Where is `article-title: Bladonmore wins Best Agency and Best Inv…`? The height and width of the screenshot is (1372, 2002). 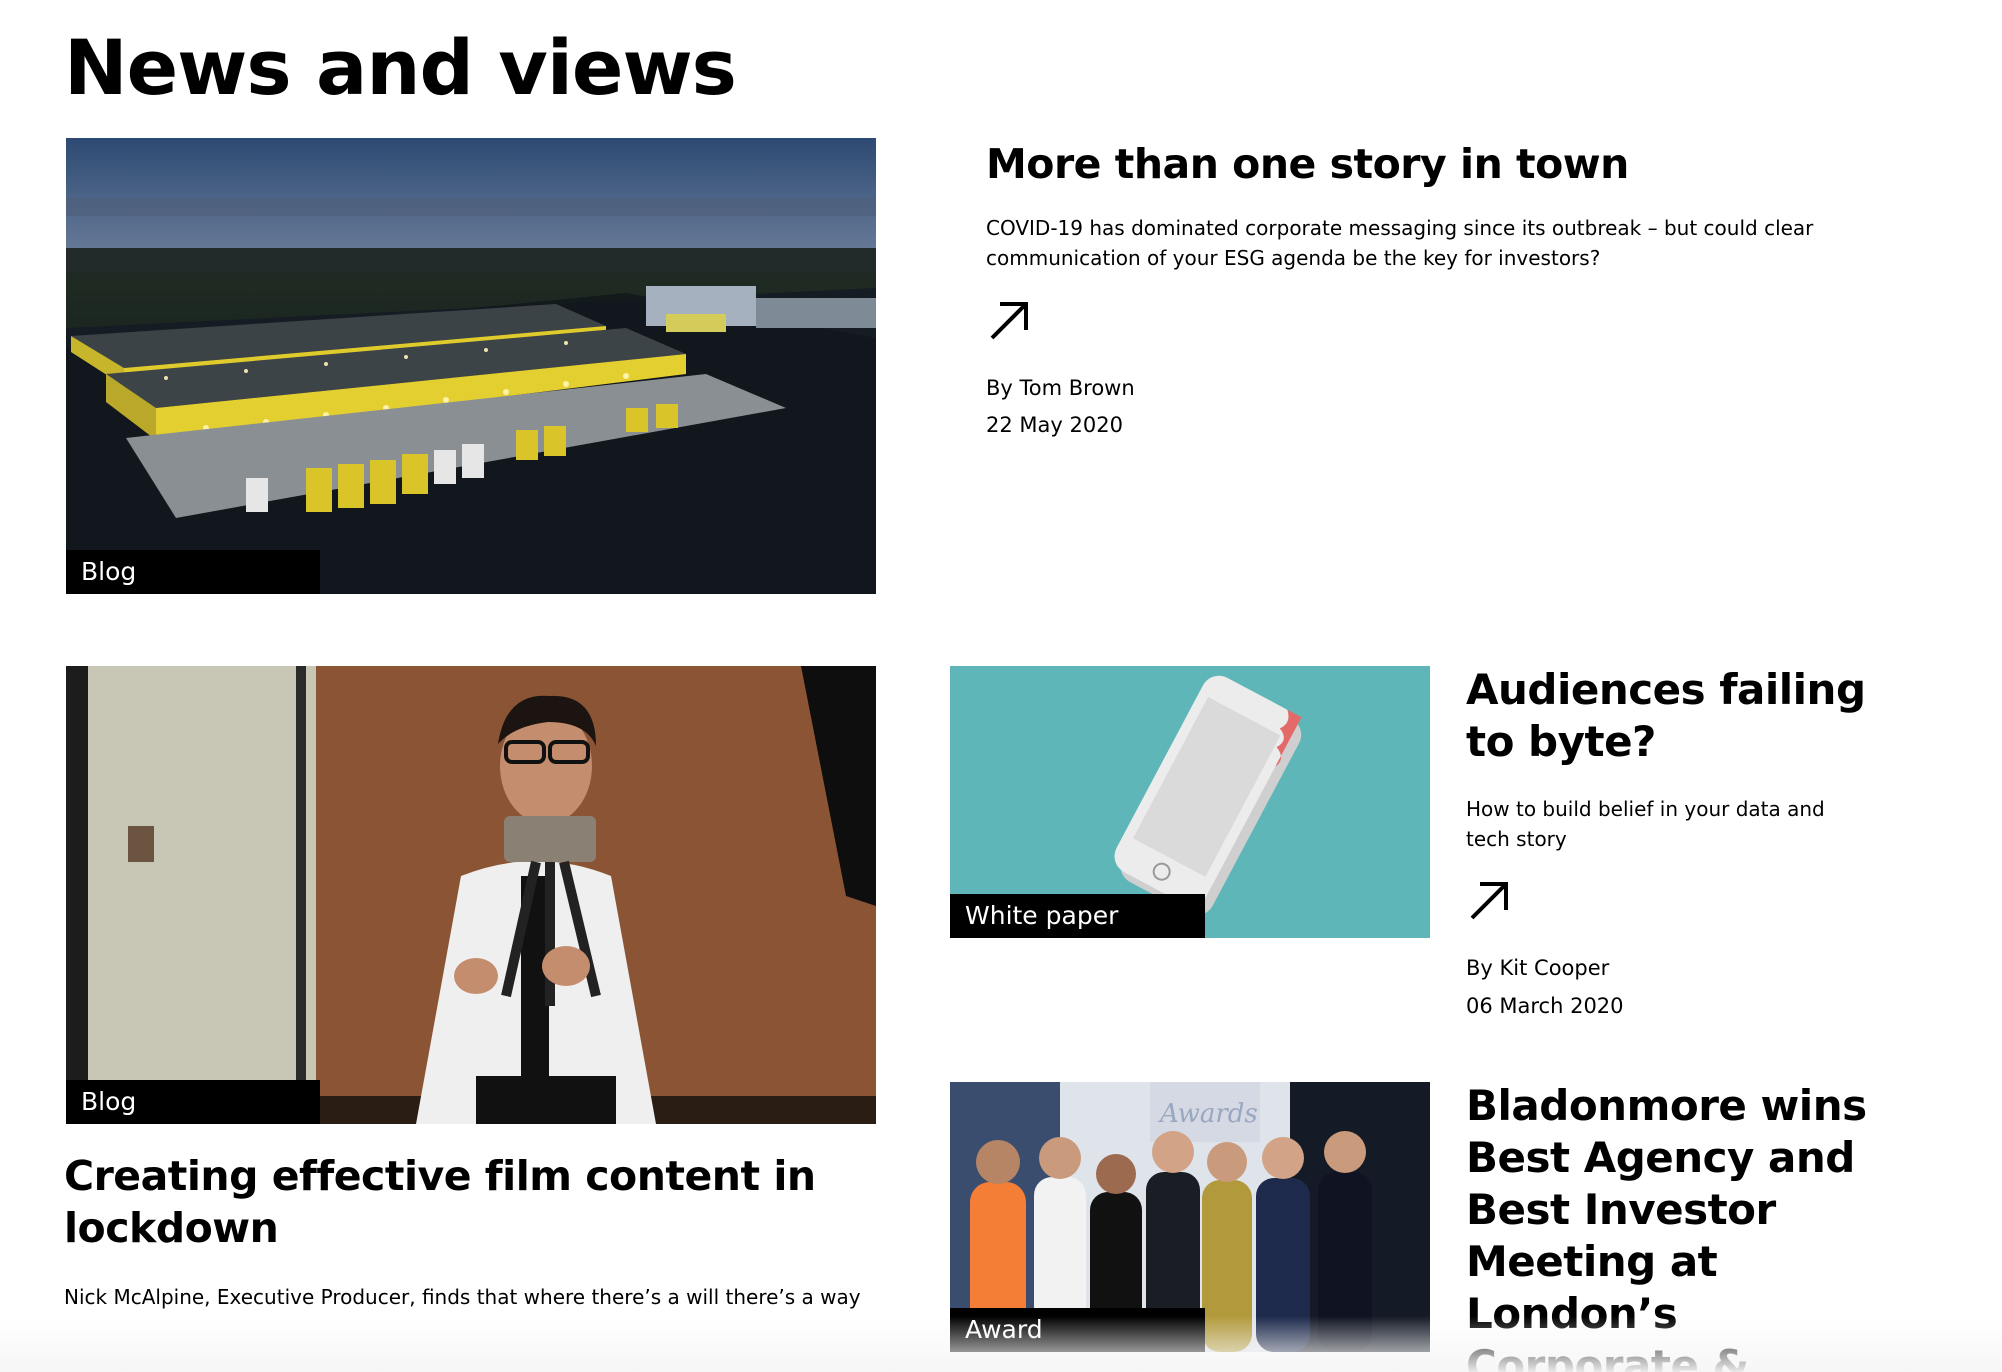 article-title: Bladonmore wins Best Agency and Best Inv… is located at coordinates (1681, 1226).